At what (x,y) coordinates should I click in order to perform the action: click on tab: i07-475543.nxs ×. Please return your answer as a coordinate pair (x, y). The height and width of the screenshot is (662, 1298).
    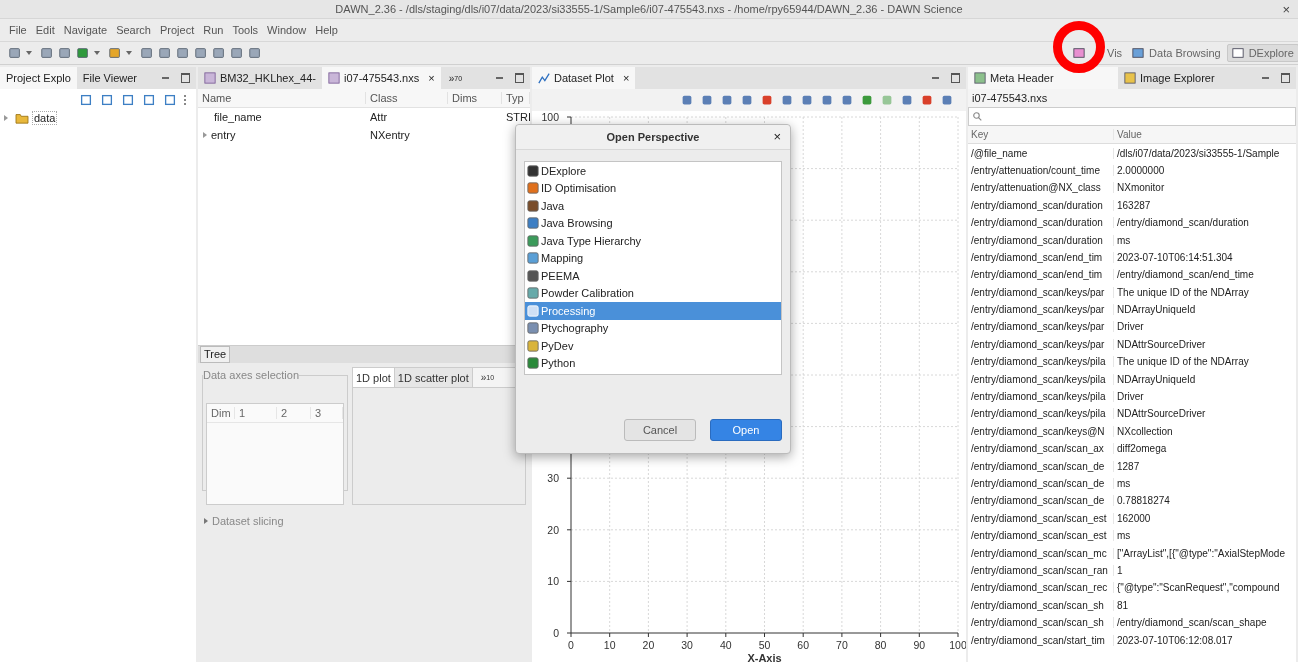
    Looking at the image, I should click on (381, 78).